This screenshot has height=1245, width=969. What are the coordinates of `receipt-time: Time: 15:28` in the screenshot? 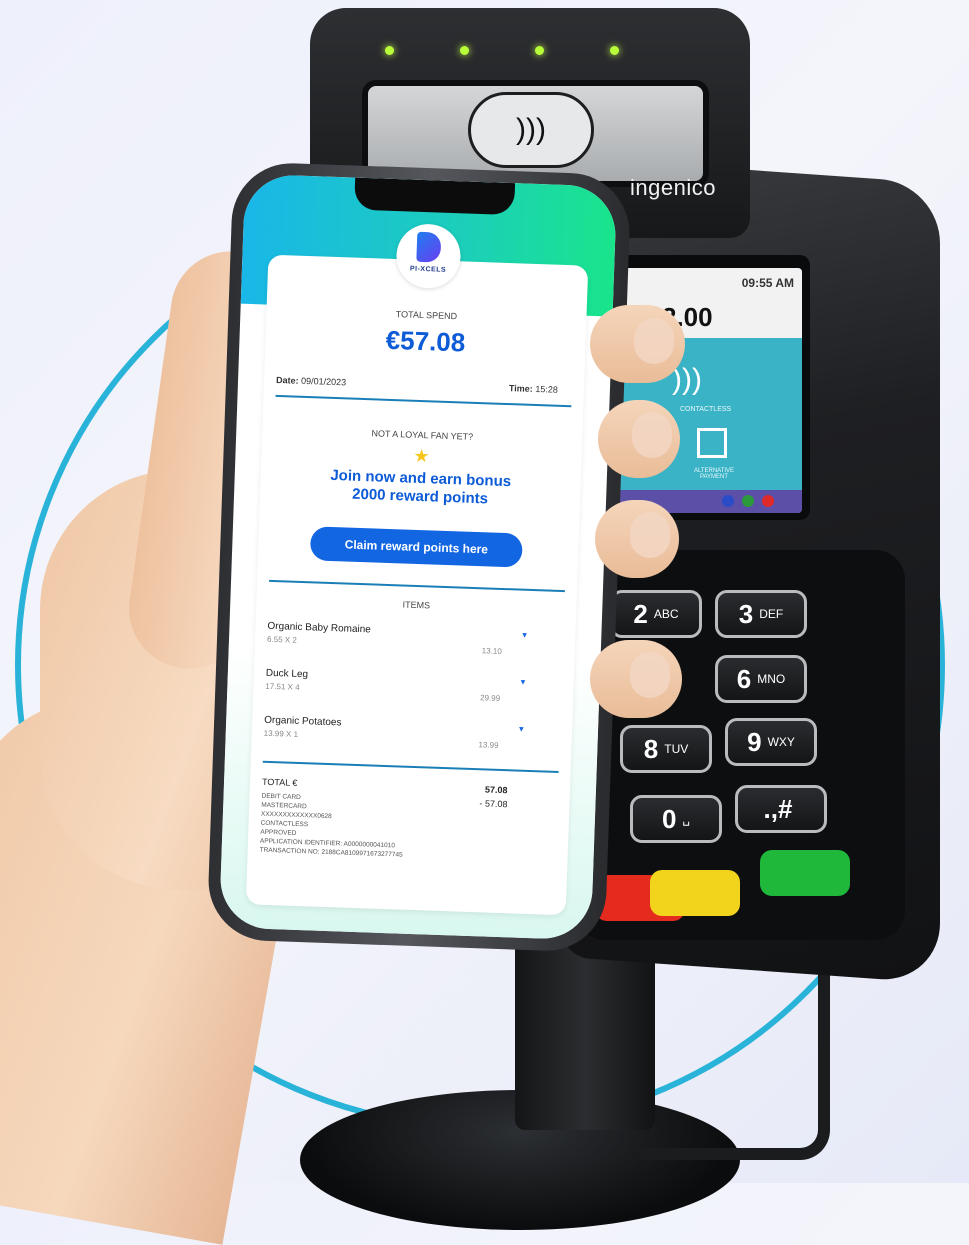 It's located at (533, 389).